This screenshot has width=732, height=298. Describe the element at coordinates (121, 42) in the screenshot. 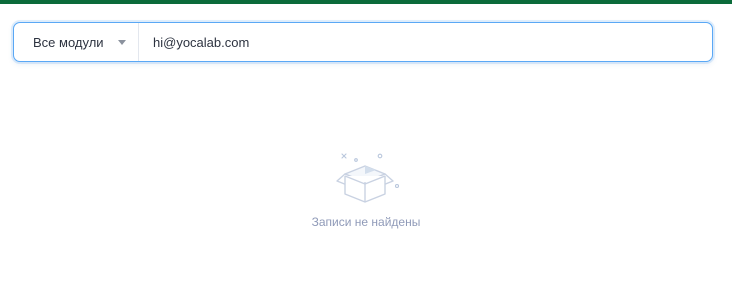

I see `chevron-down-icon` at that location.